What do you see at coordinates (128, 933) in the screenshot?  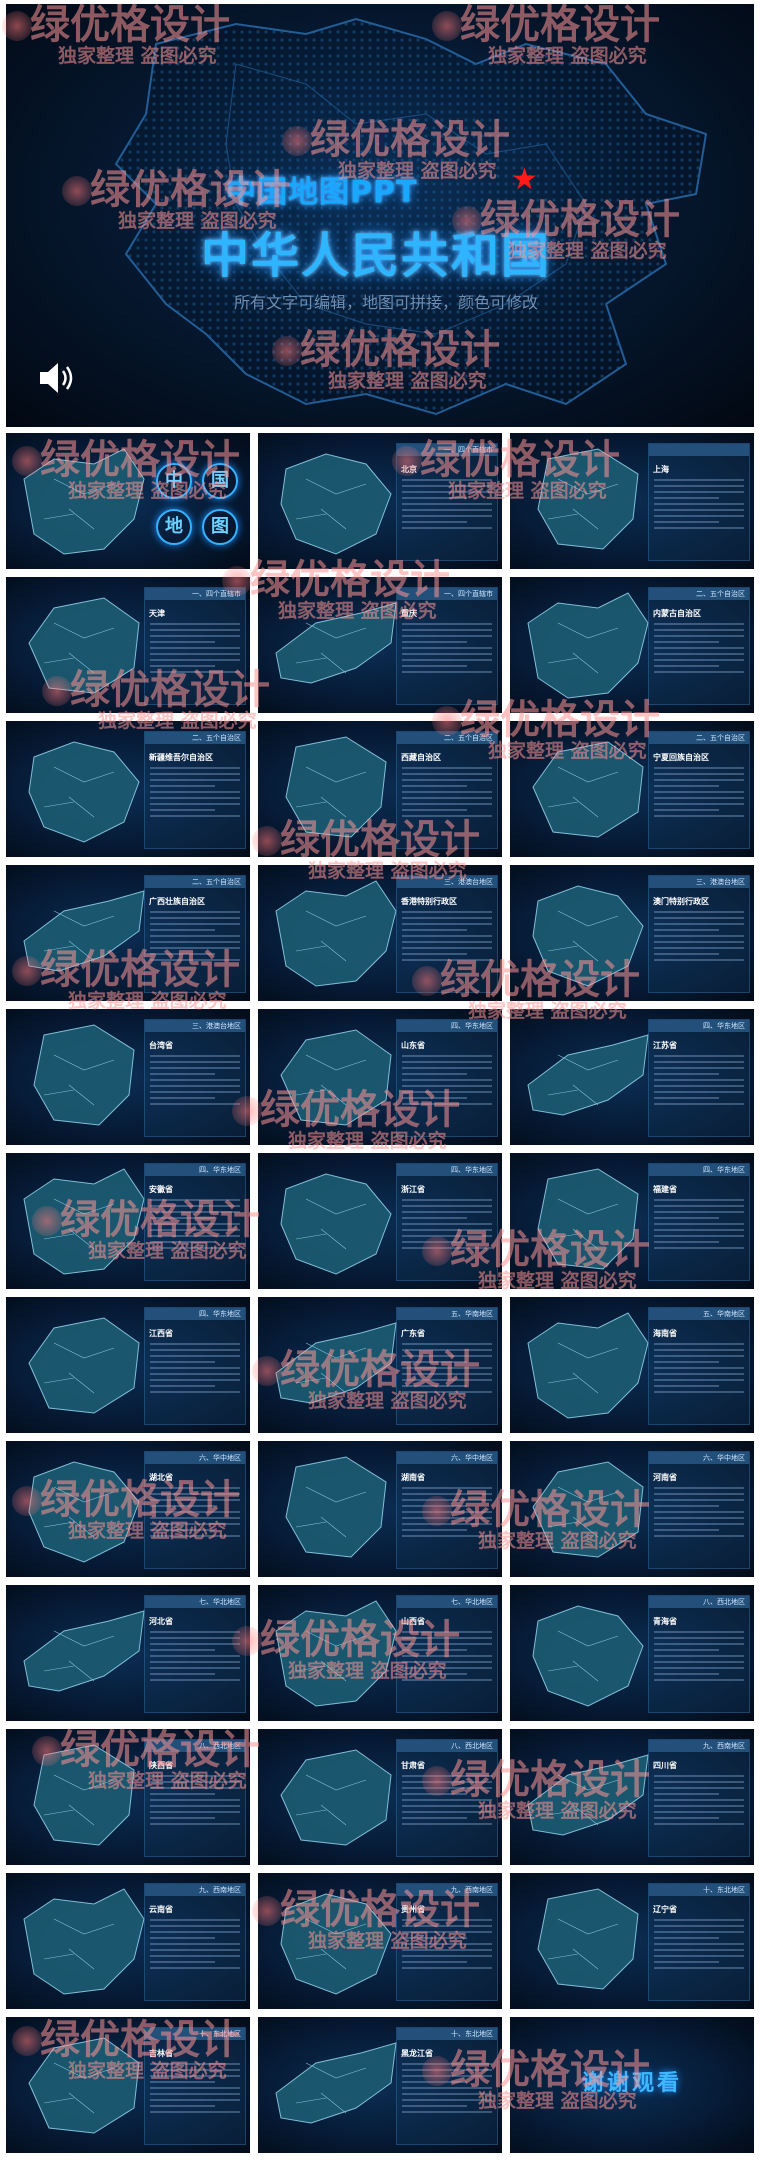 I see `slide-thumbnail: 二、五个自治区 广西壮族自治区` at bounding box center [128, 933].